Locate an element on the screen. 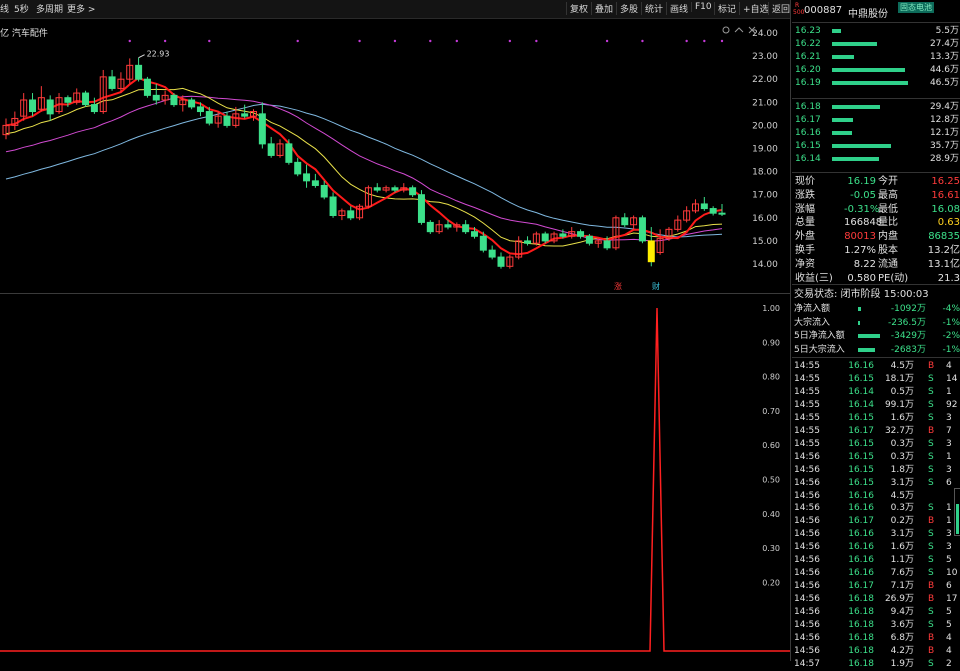 The width and height of the screenshot is (960, 671). side-divider is located at coordinates (790, 330).